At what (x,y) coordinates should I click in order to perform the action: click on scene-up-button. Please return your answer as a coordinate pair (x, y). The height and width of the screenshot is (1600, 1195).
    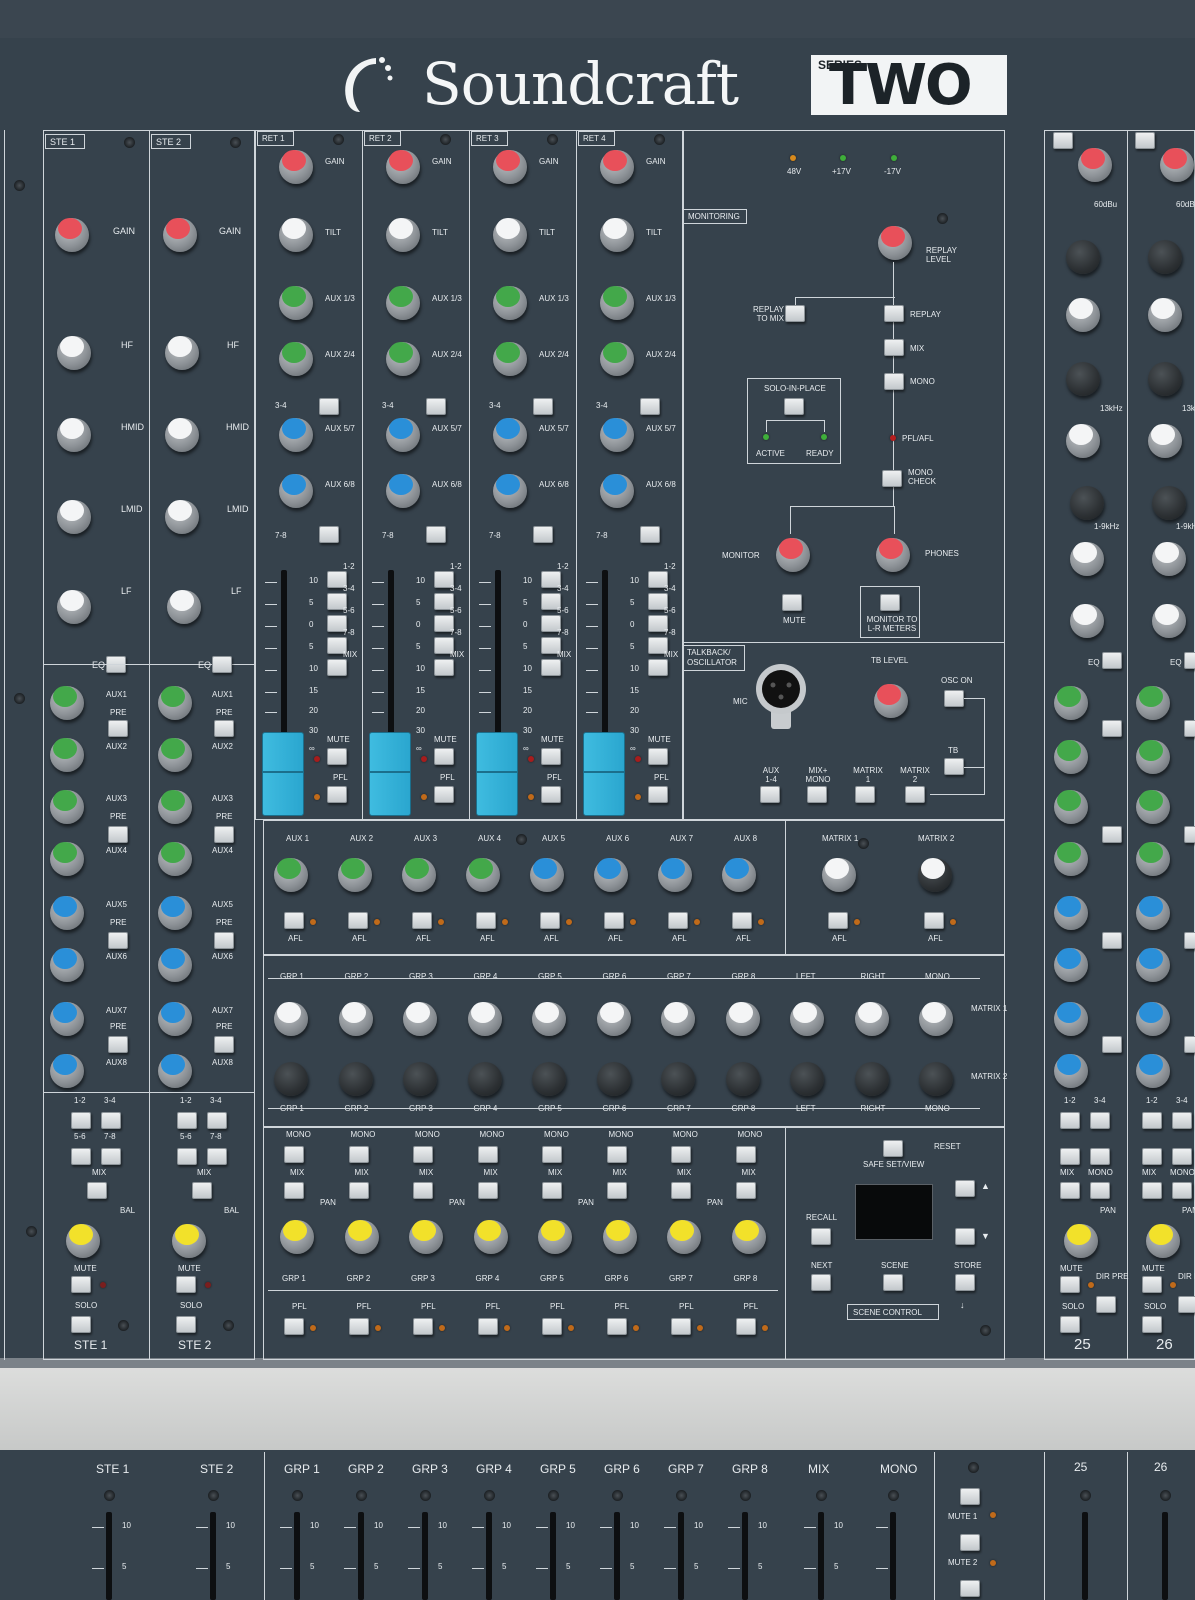
    Looking at the image, I should click on (965, 1188).